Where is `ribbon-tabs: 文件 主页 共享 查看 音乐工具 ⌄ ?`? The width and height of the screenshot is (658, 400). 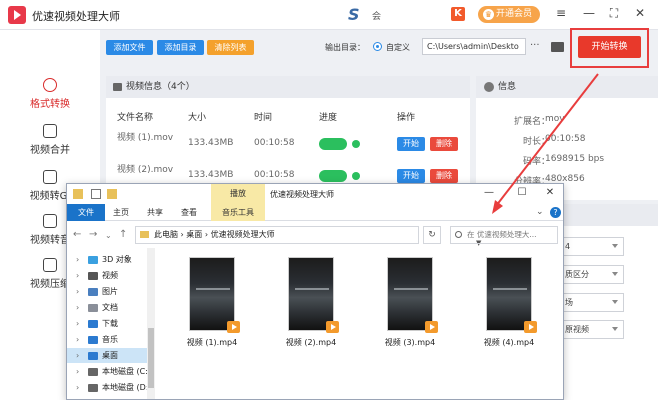 ribbon-tabs: 文件 主页 共享 查看 音乐工具 ⌄ ? is located at coordinates (315, 212).